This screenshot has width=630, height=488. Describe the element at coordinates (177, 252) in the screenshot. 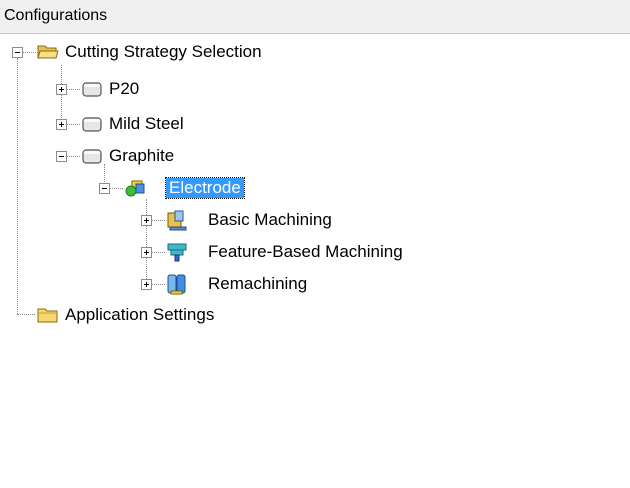

I see `feature-machining-icon` at that location.